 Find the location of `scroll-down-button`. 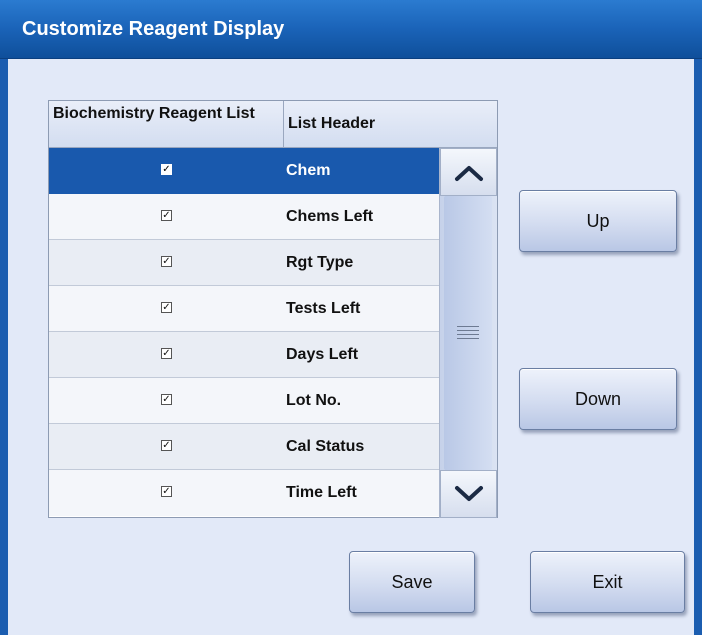

scroll-down-button is located at coordinates (468, 494).